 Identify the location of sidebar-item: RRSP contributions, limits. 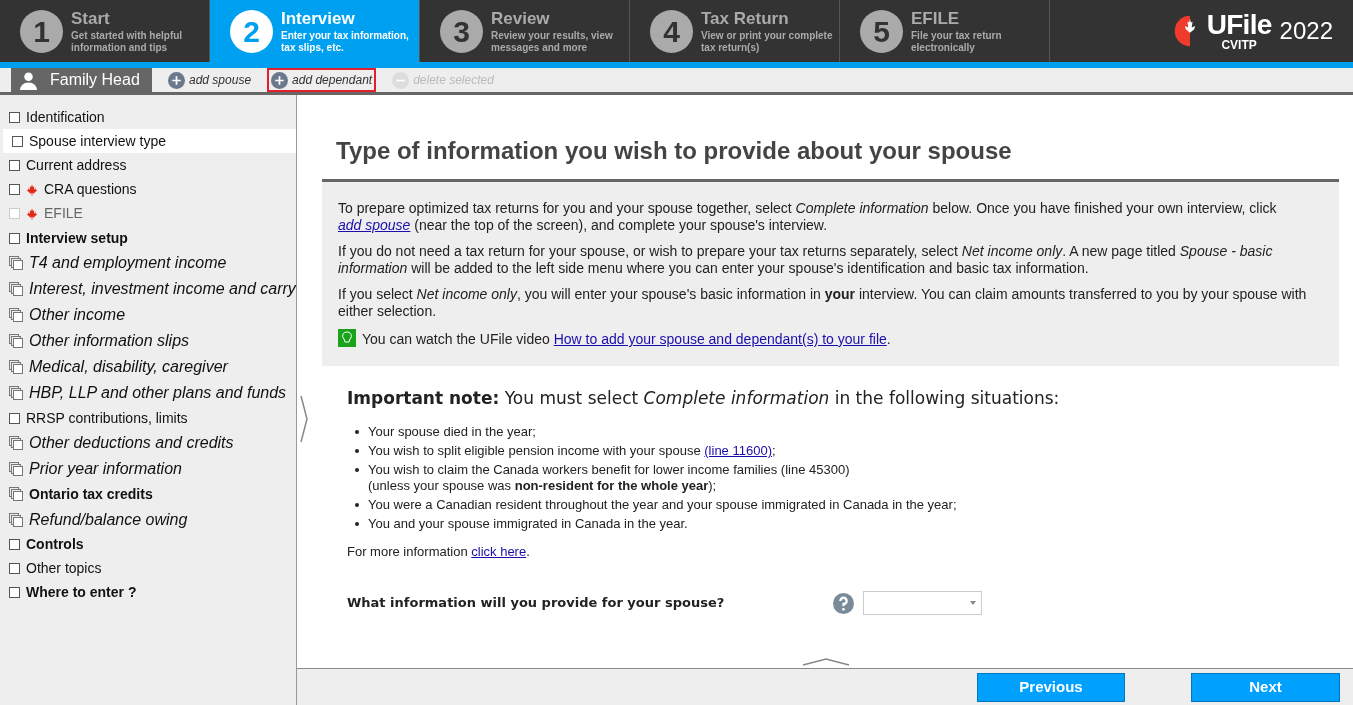
(148, 418).